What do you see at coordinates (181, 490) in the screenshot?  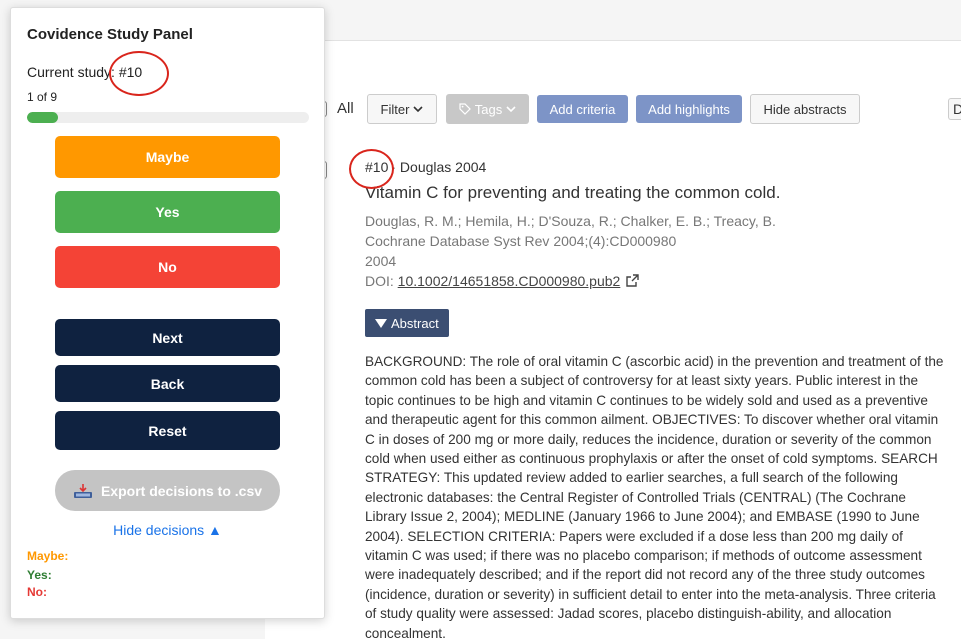 I see `export-label: Export decisions to .csv` at bounding box center [181, 490].